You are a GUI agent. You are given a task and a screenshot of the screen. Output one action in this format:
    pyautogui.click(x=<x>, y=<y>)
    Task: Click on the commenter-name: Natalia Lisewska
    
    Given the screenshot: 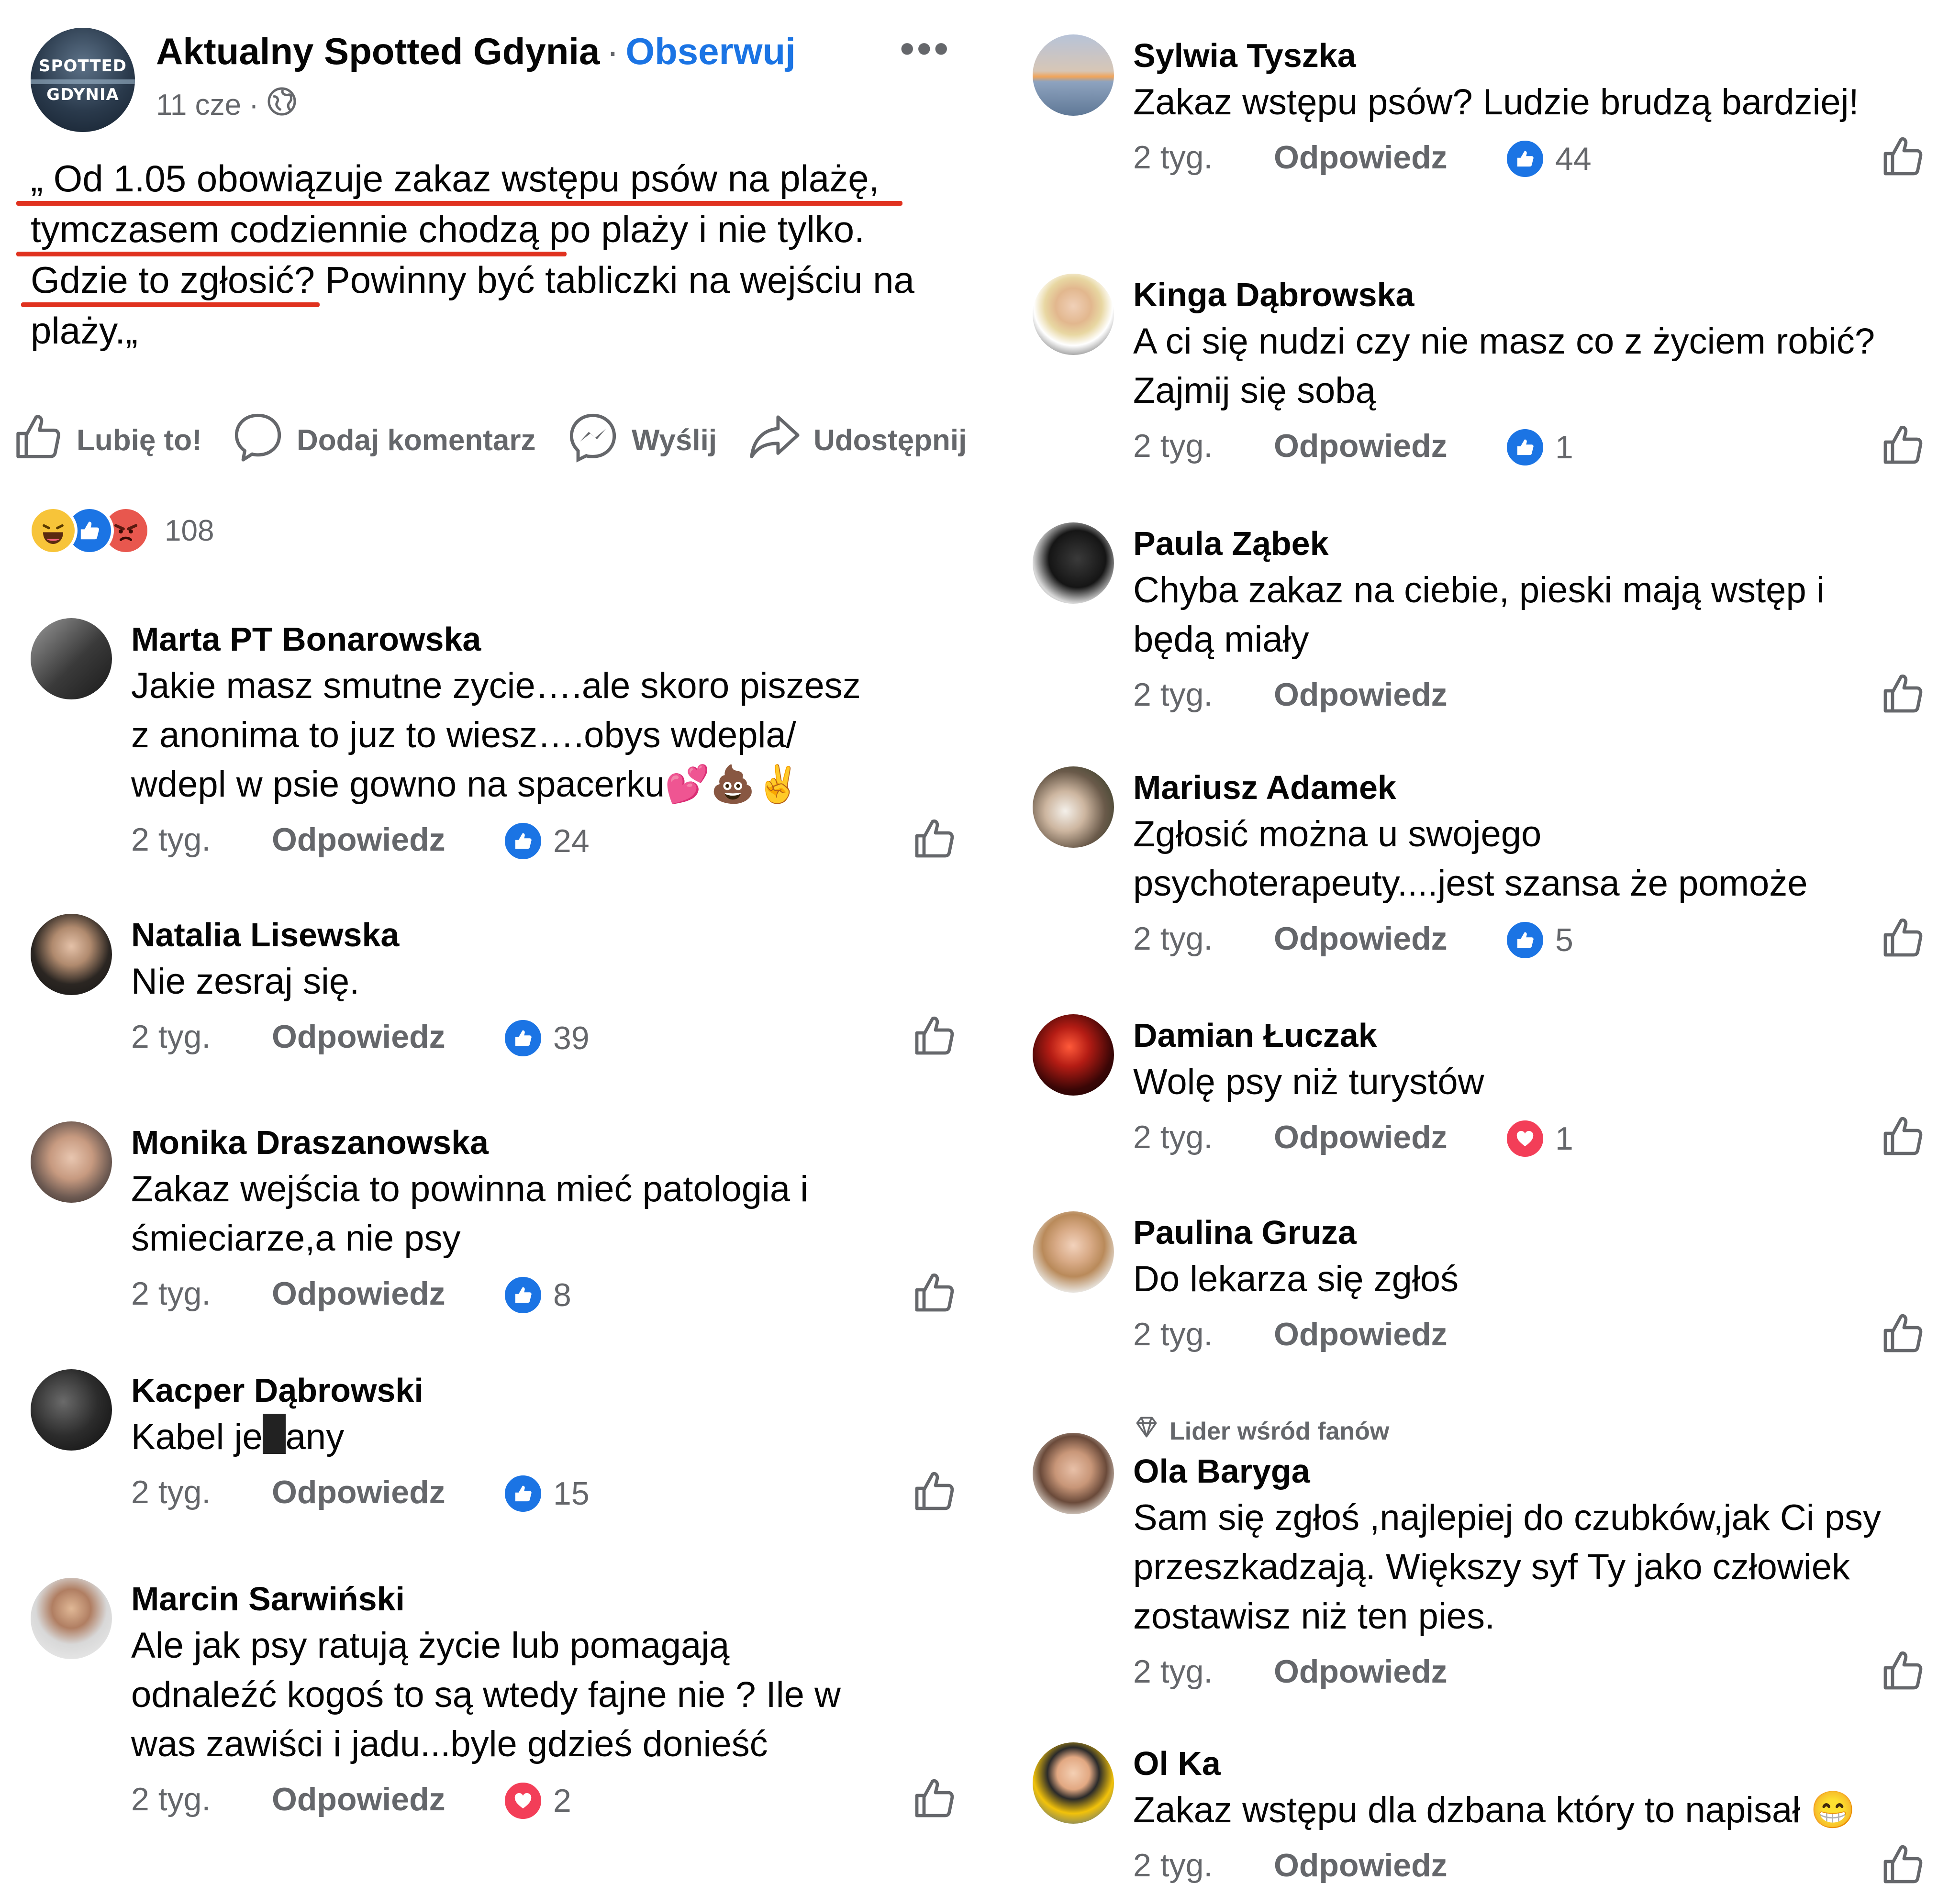 What is the action you would take?
    pyautogui.click(x=265, y=935)
    